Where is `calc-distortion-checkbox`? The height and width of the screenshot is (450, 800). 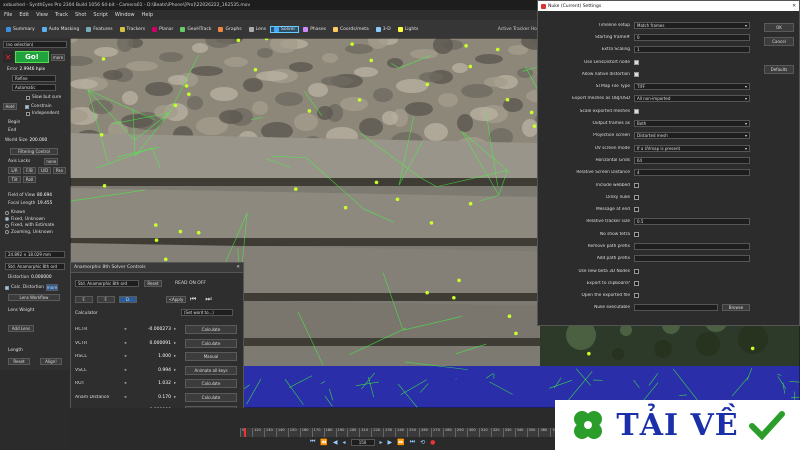 calc-distortion-checkbox is located at coordinates (7, 287).